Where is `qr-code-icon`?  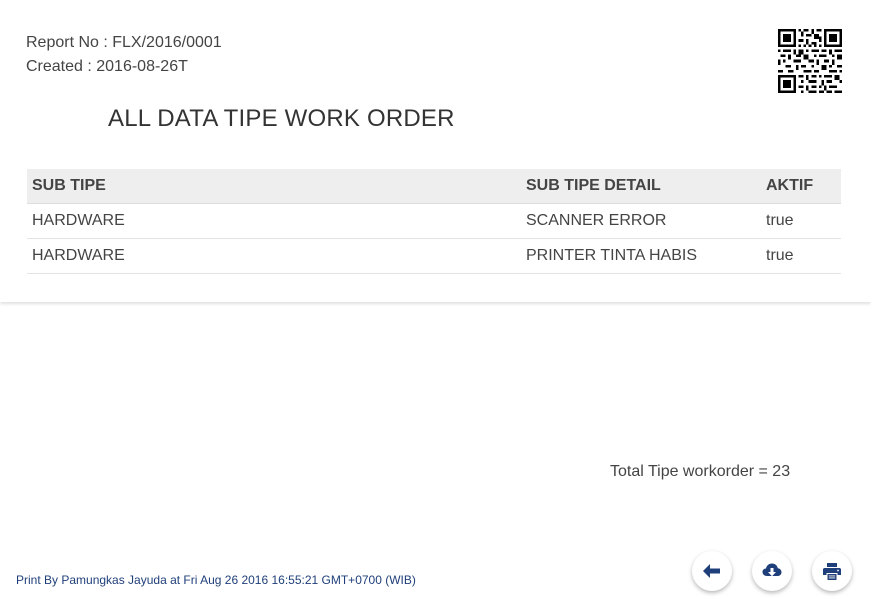
qr-code-icon is located at coordinates (810, 61).